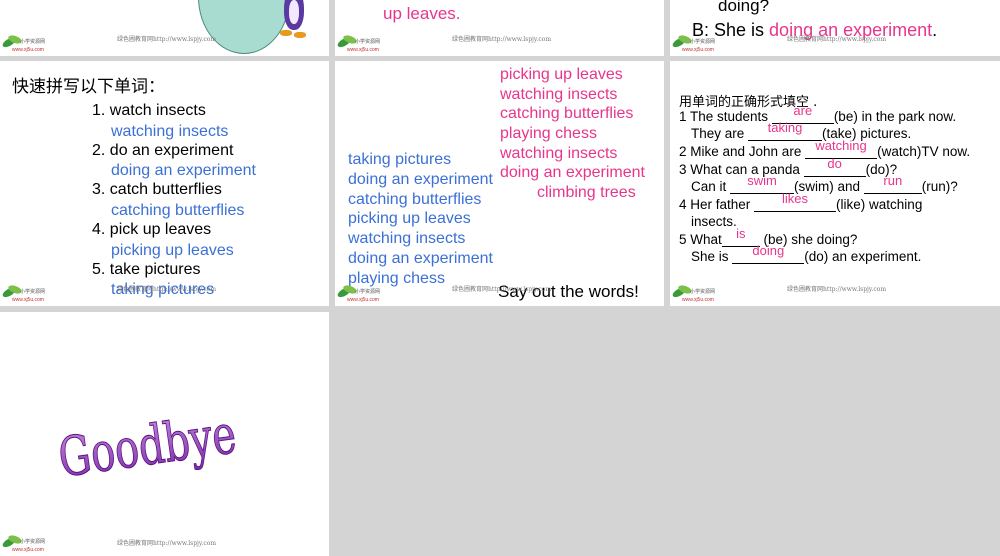 Image resolution: width=1000 pixels, height=556 pixels. Describe the element at coordinates (548, 133) in the screenshot. I see `word-list-item: playing chess` at that location.